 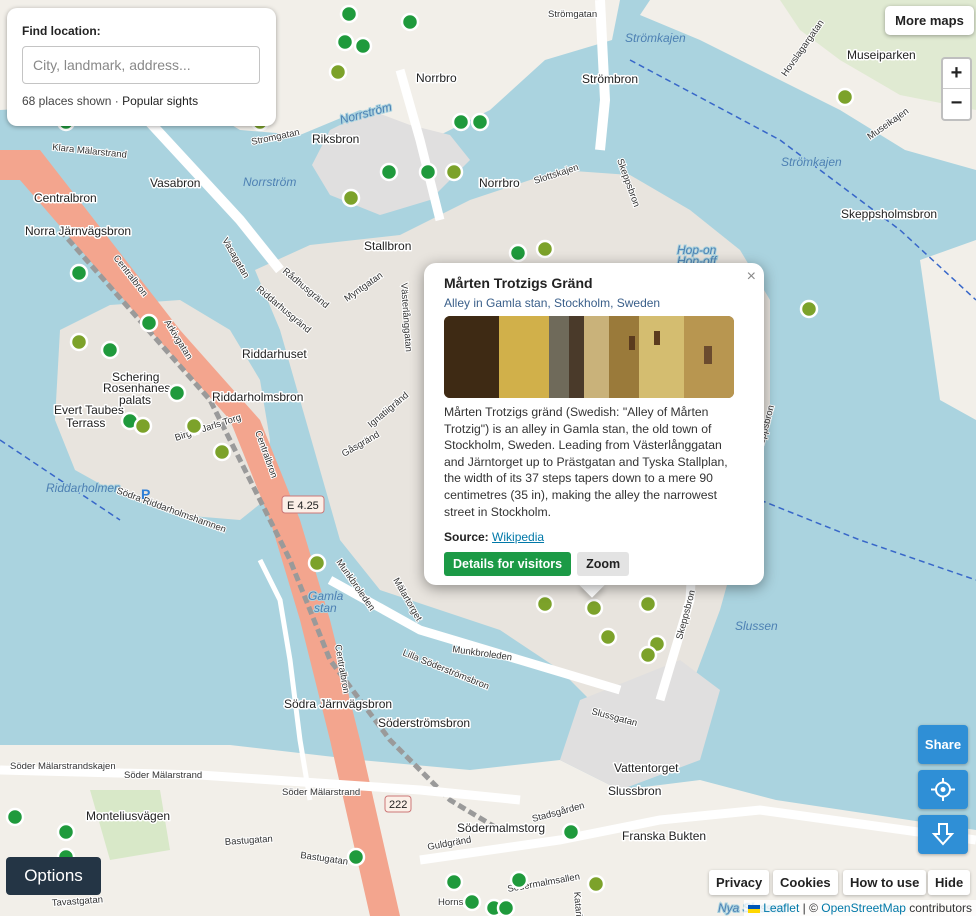 I want to click on search-input, so click(x=141, y=65).